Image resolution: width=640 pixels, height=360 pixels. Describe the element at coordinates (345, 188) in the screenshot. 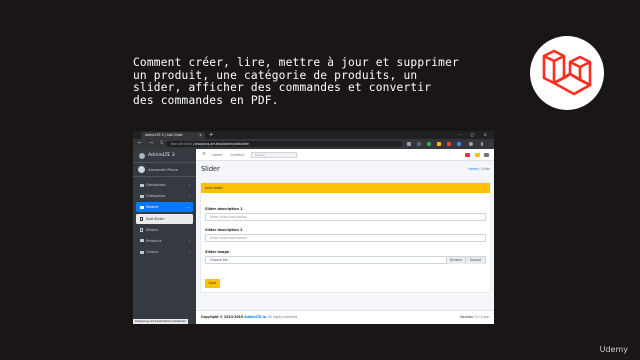

I see `card-header: Add slider` at that location.